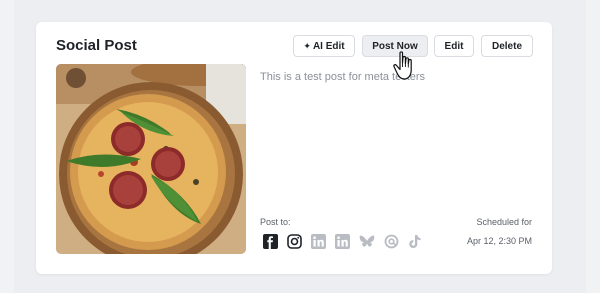  What do you see at coordinates (391, 241) in the screenshot?
I see `threads-icon` at bounding box center [391, 241].